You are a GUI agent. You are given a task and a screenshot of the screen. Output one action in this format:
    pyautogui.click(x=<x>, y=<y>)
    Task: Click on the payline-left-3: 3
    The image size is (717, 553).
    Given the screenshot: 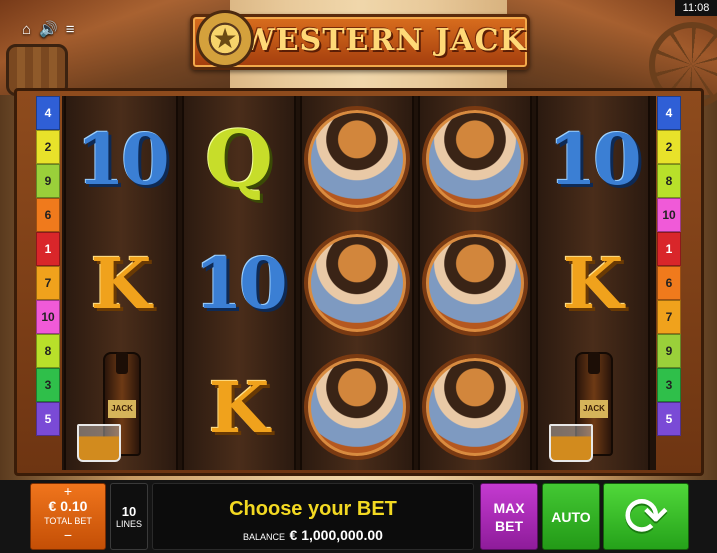 What is the action you would take?
    pyautogui.click(x=48, y=385)
    